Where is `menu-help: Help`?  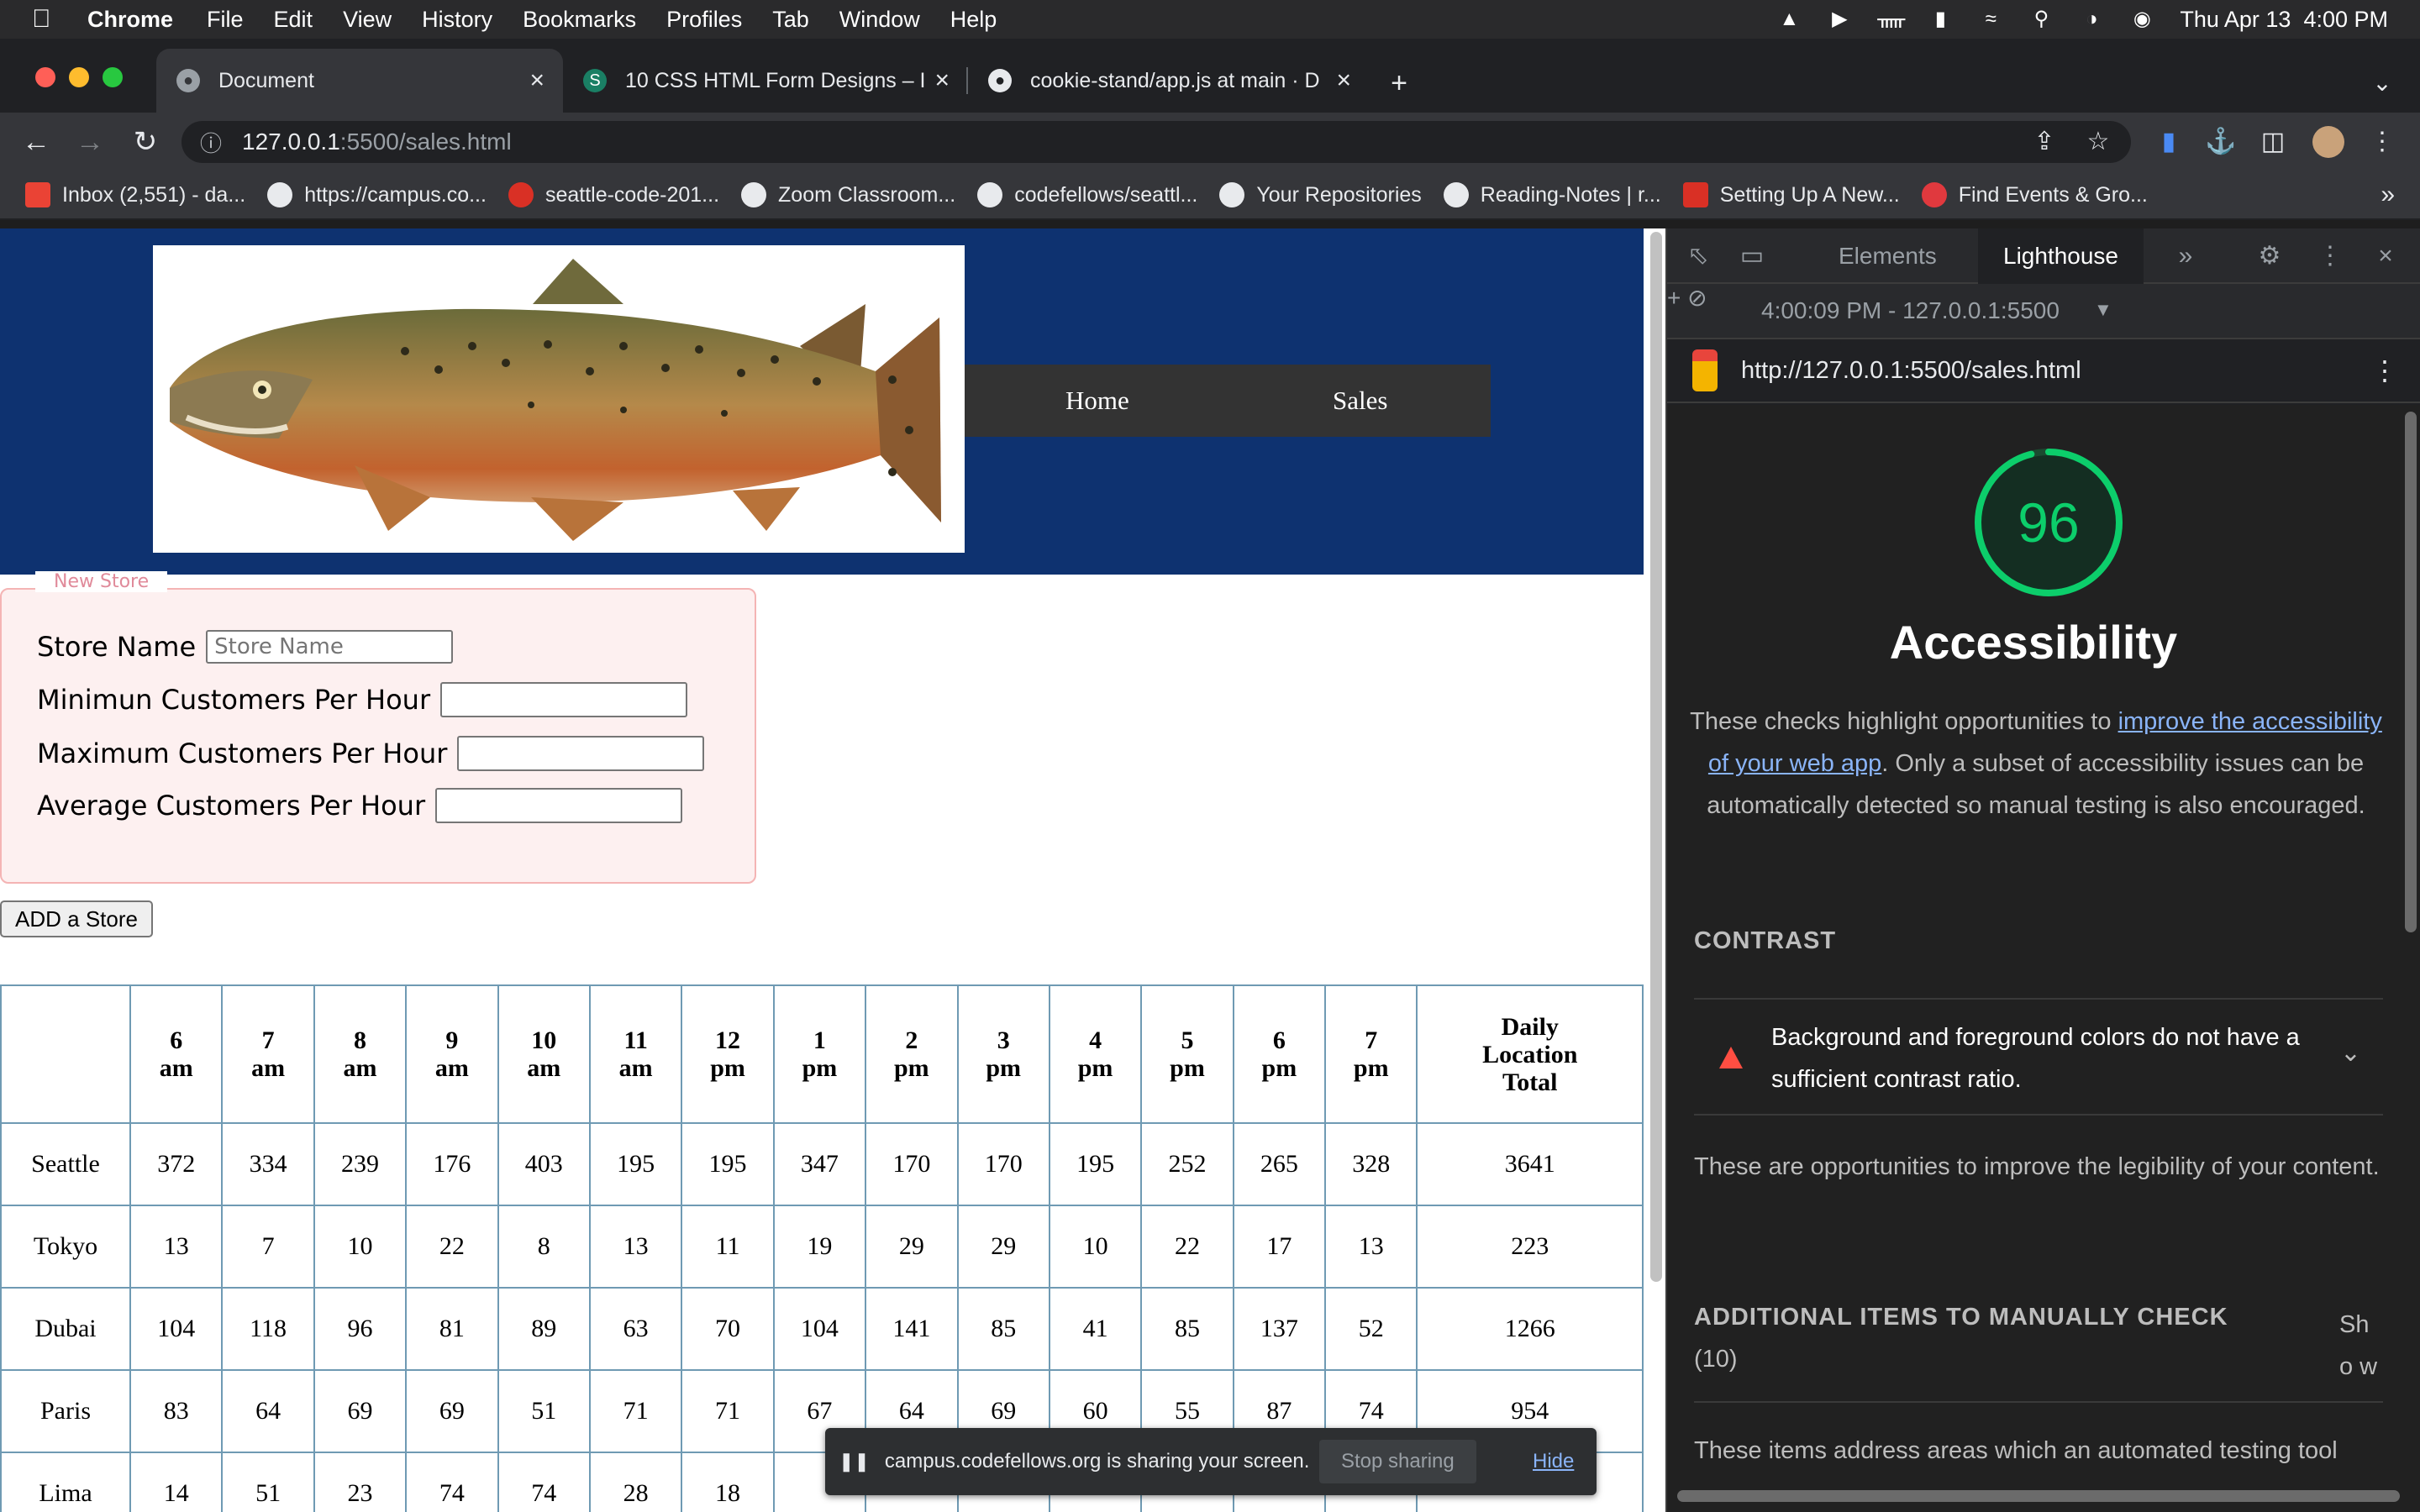
menu-help: Help is located at coordinates (973, 20).